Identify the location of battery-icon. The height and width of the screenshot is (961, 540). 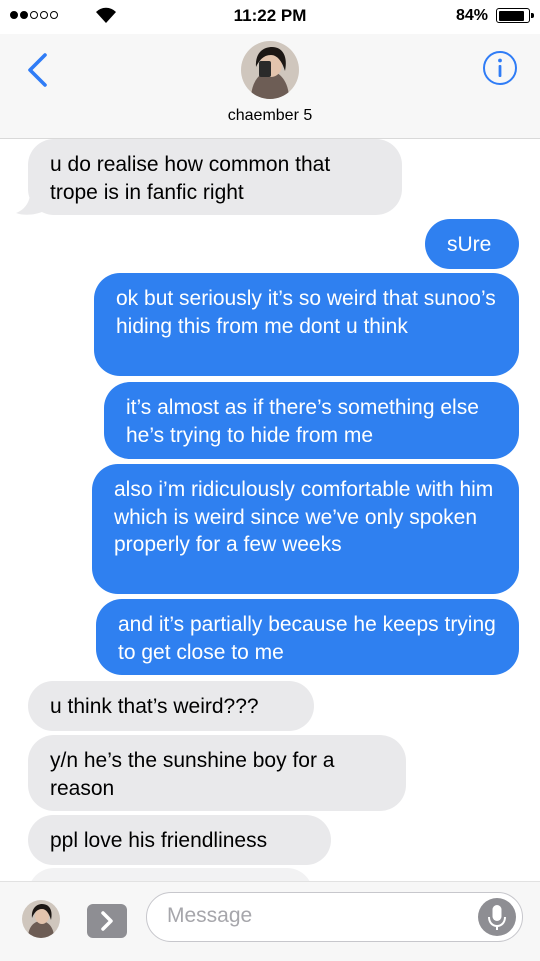
(515, 15).